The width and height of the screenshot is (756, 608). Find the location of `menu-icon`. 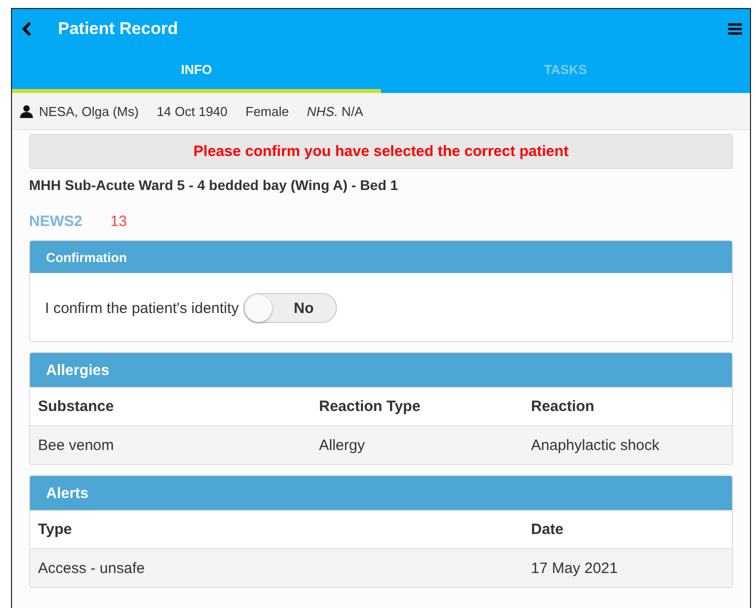

menu-icon is located at coordinates (735, 29).